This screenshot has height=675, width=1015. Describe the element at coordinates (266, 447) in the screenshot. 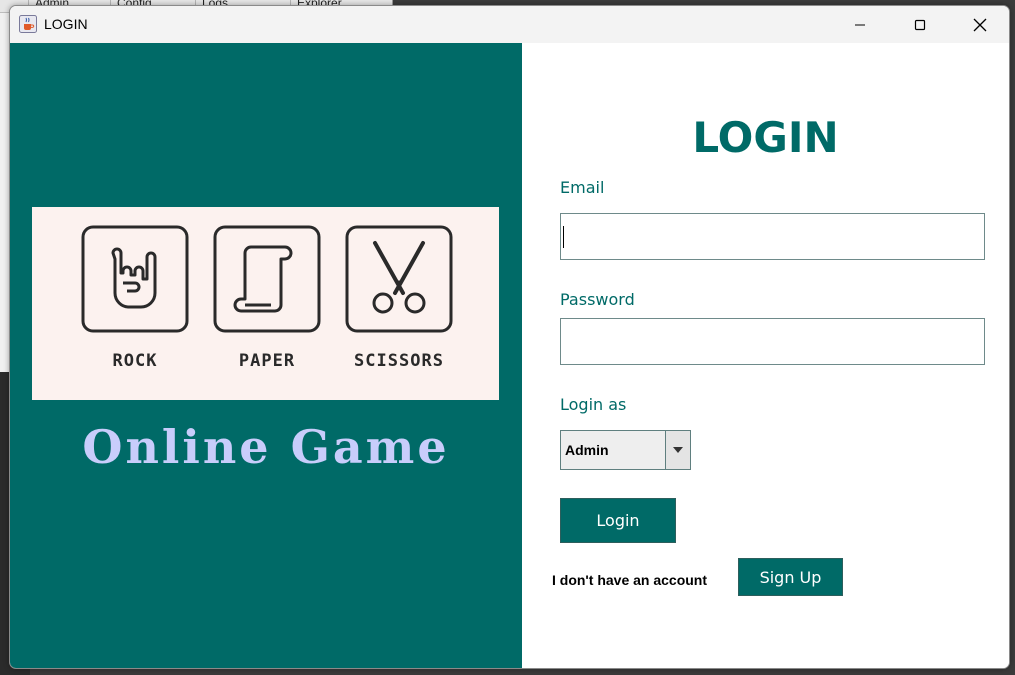

I see `online-game-title: Online Game` at that location.